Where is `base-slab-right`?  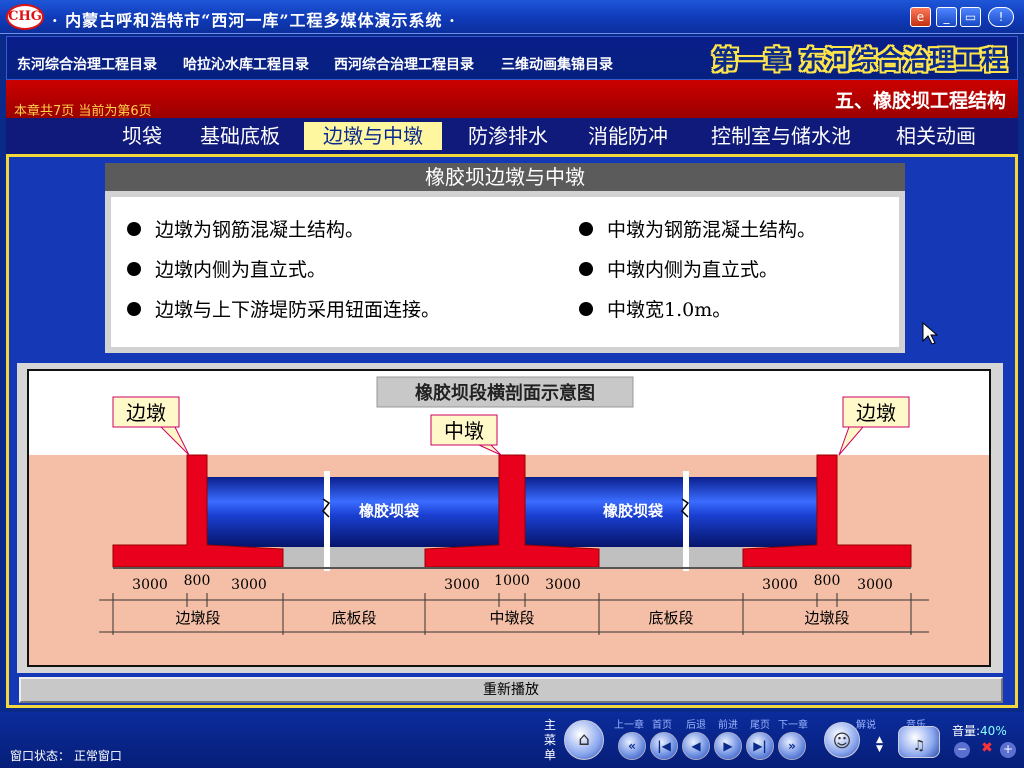
base-slab-right is located at coordinates (671, 558).